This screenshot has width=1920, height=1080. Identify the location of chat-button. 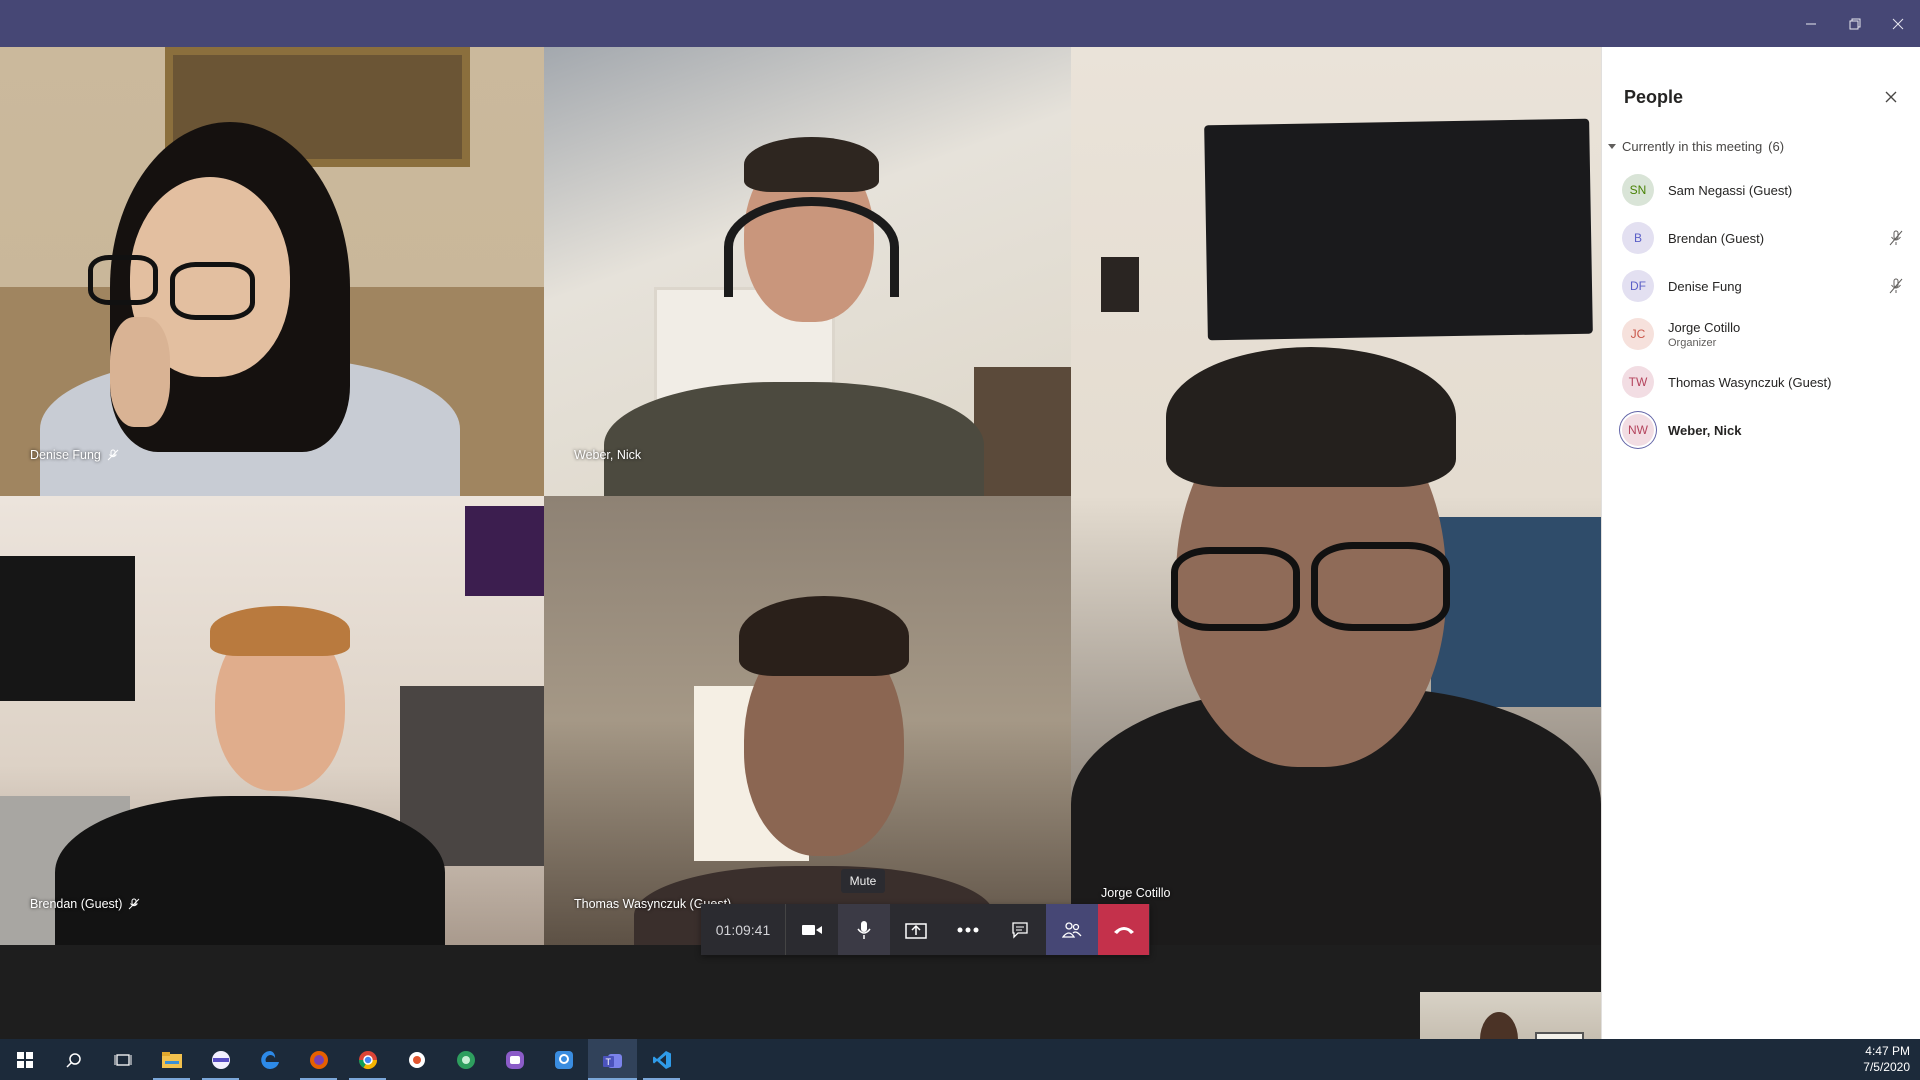
(1020, 929).